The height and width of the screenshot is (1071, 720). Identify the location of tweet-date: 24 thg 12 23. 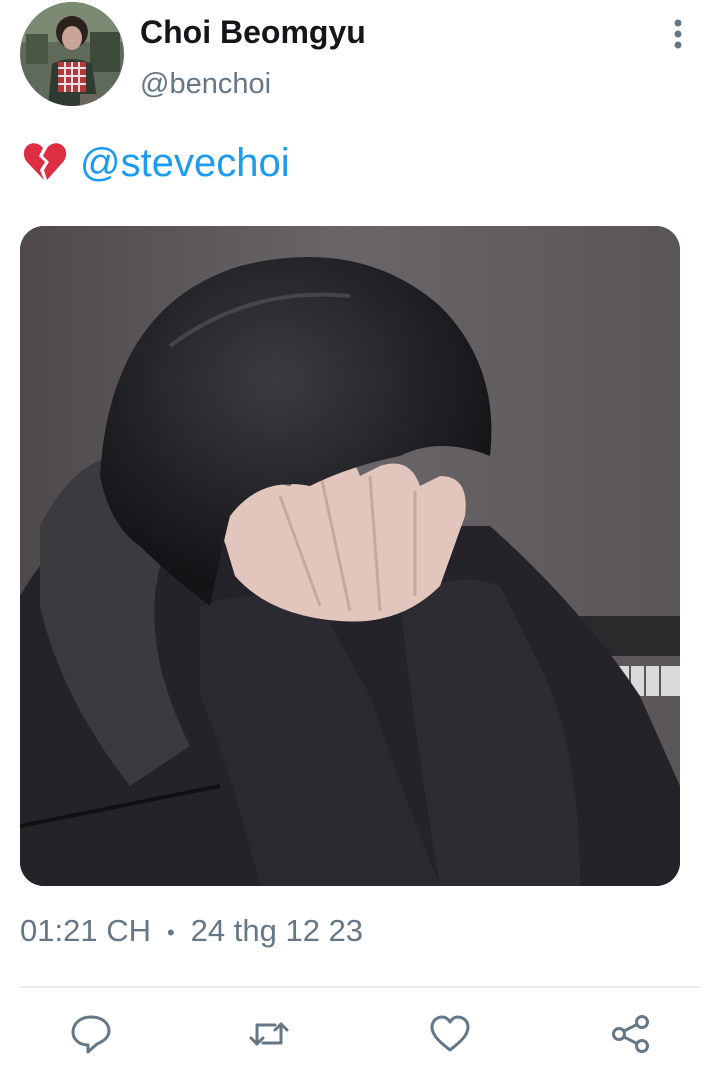
(277, 930).